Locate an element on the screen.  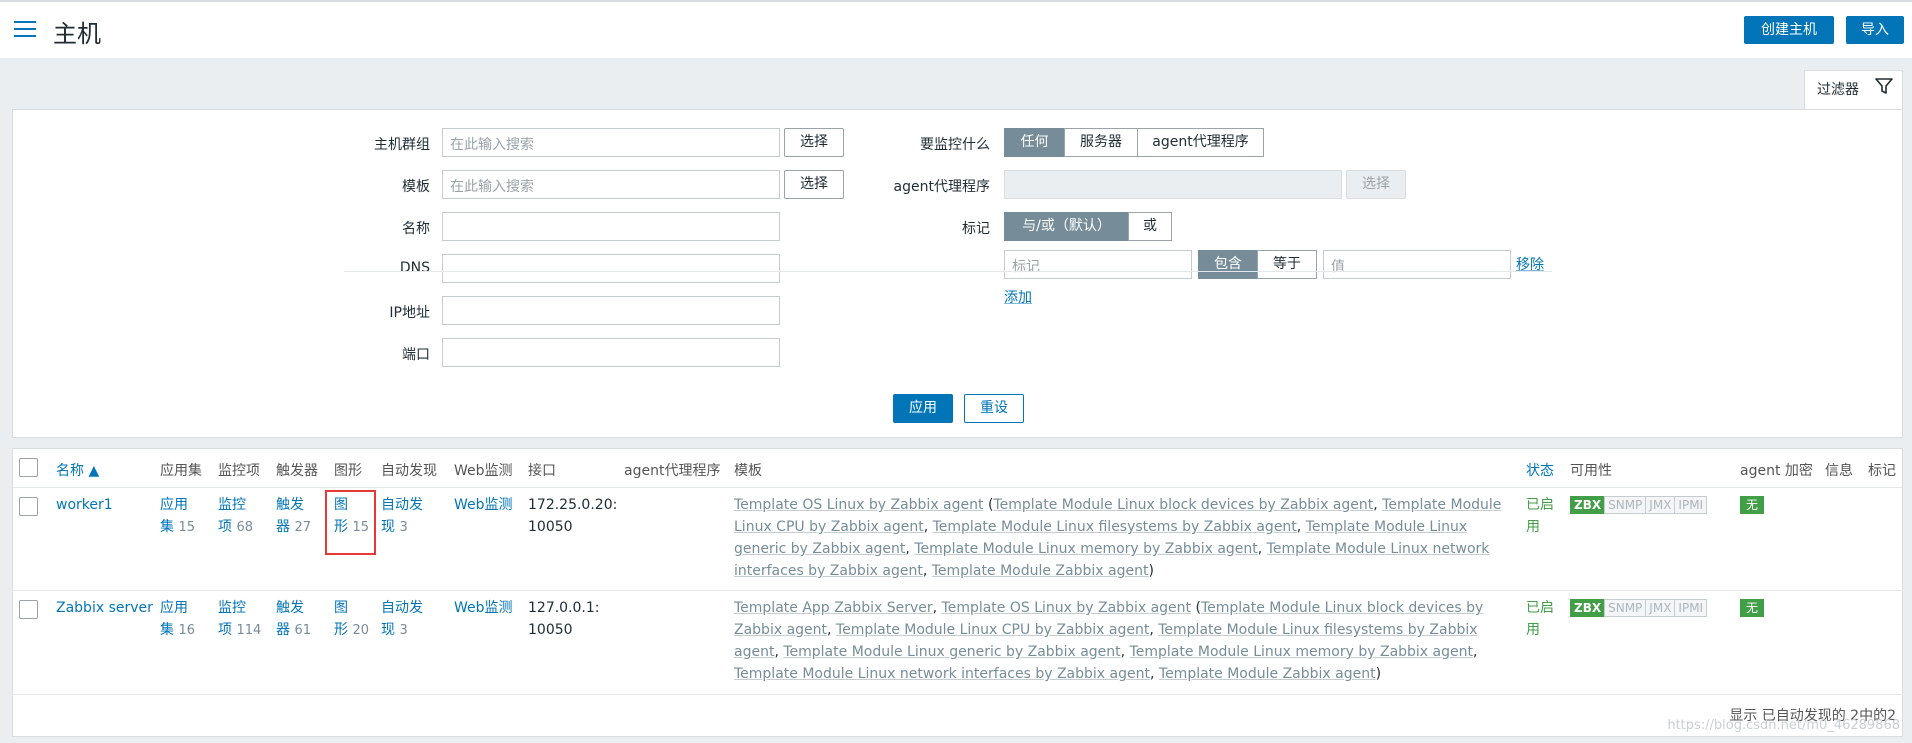
menu-icon is located at coordinates (25, 30).